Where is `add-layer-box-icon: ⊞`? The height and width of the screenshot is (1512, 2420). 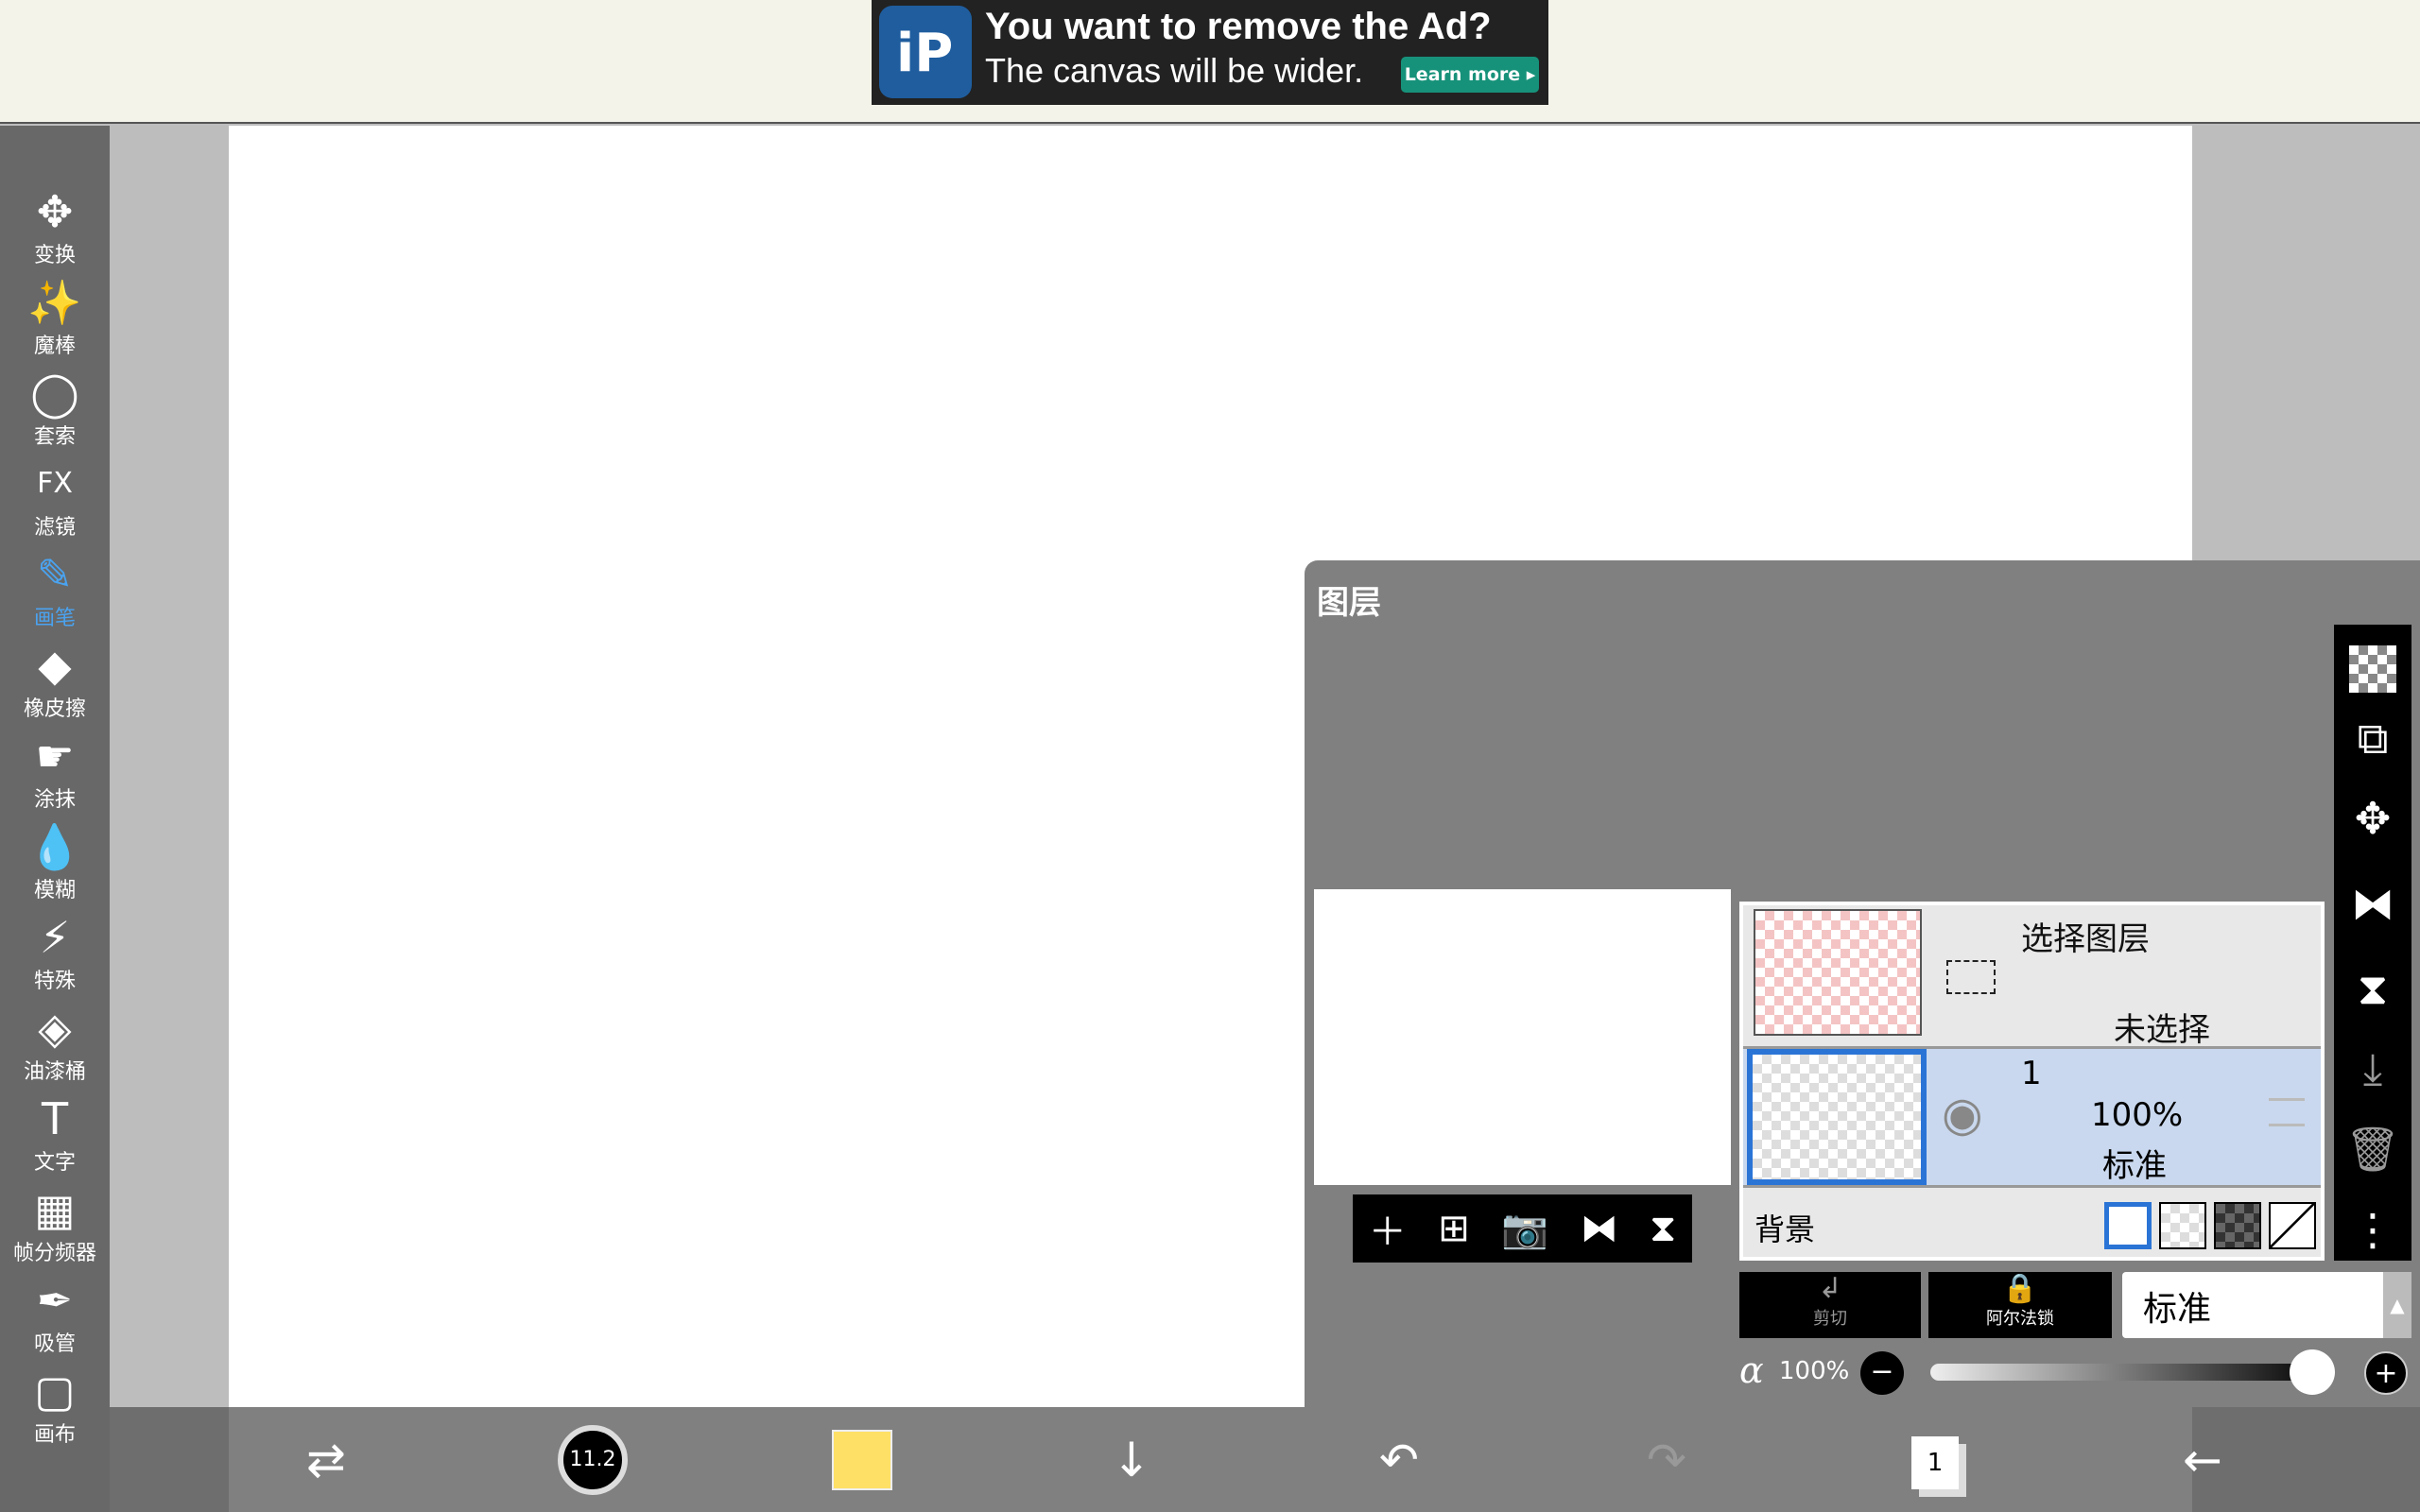 add-layer-box-icon: ⊞ is located at coordinates (1454, 1228).